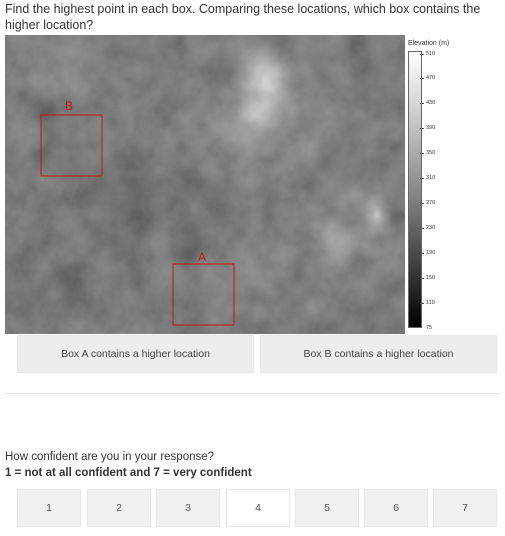  What do you see at coordinates (431, 203) in the screenshot?
I see `colorbar-tick-label: 270` at bounding box center [431, 203].